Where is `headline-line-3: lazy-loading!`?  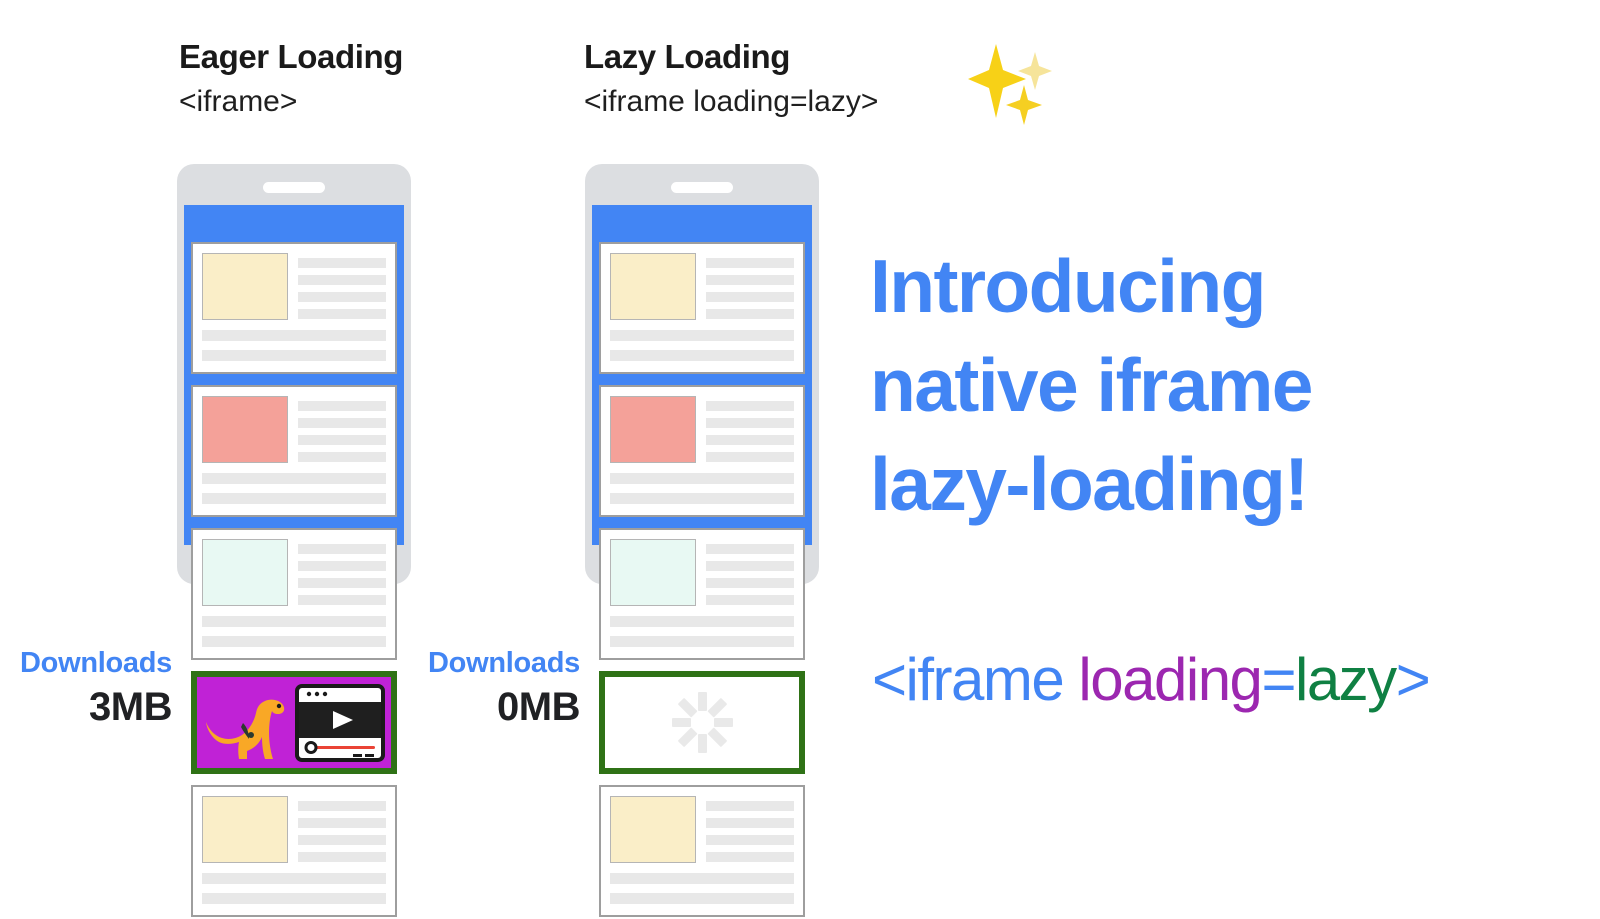 headline-line-3: lazy-loading! is located at coordinates (1089, 484).